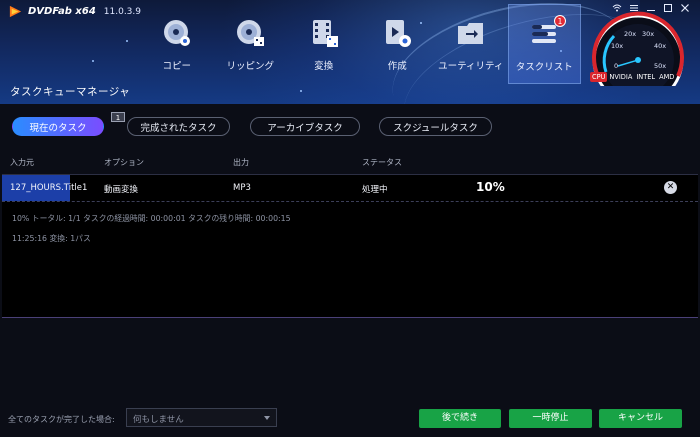 The image size is (700, 437). I want to click on column-header-status: ステータス, so click(382, 162).